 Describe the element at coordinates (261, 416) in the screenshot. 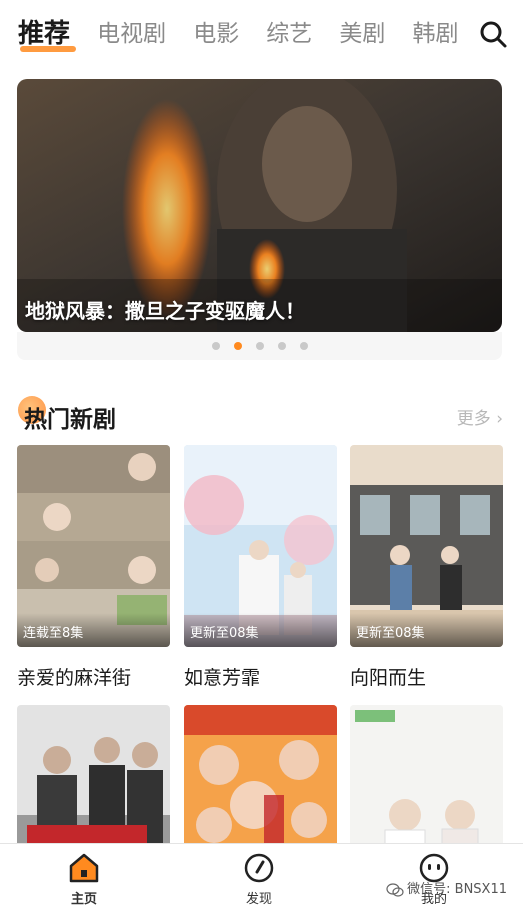

I see `hot-section-header: 热门新剧 更多 ›` at that location.